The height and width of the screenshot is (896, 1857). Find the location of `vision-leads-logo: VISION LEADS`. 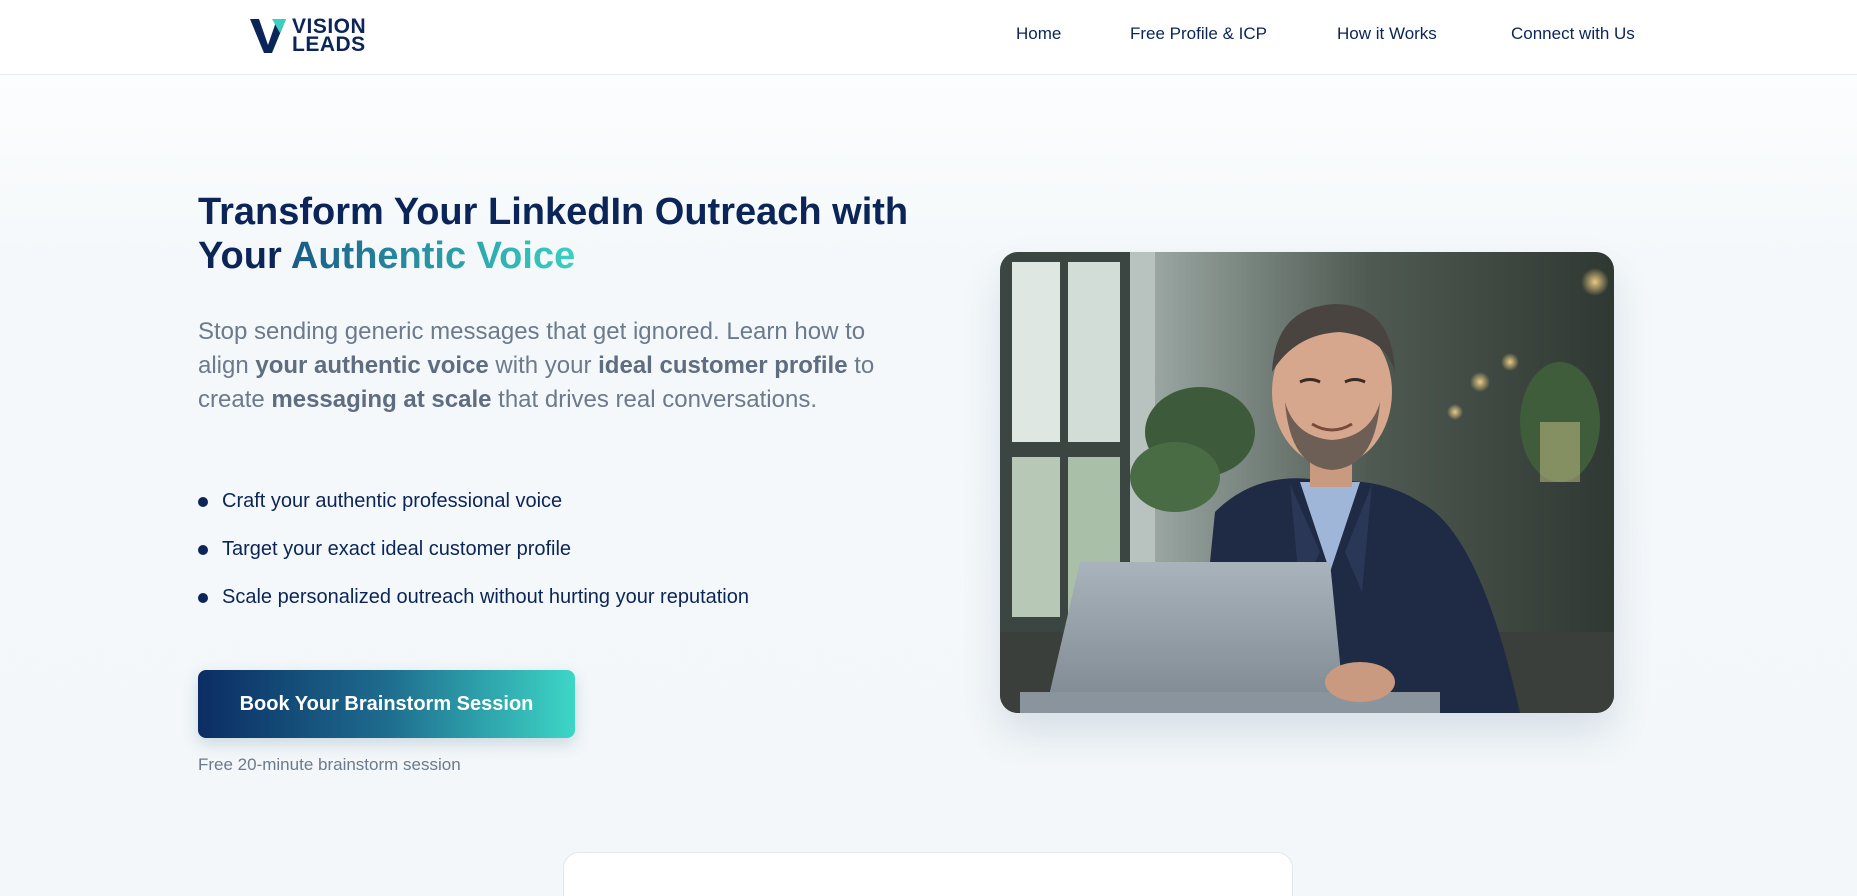

vision-leads-logo: VISION LEADS is located at coordinates (308, 36).